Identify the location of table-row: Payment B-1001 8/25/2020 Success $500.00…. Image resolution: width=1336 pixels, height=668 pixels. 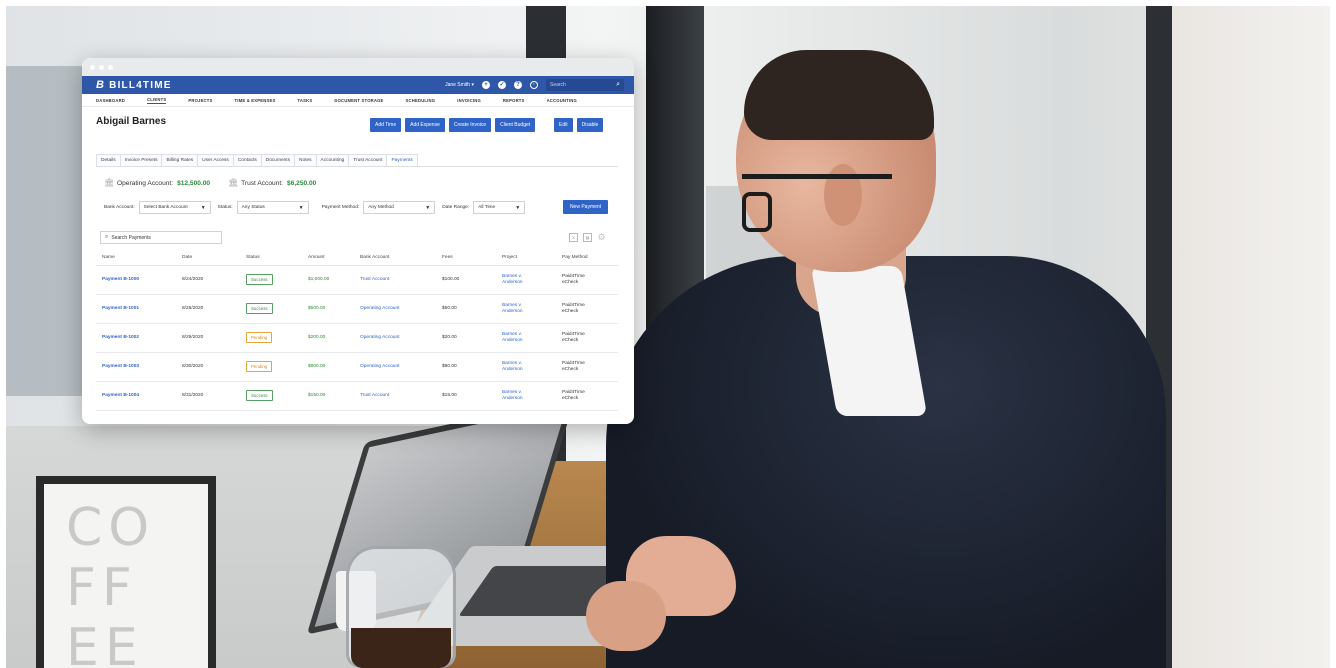
(357, 309).